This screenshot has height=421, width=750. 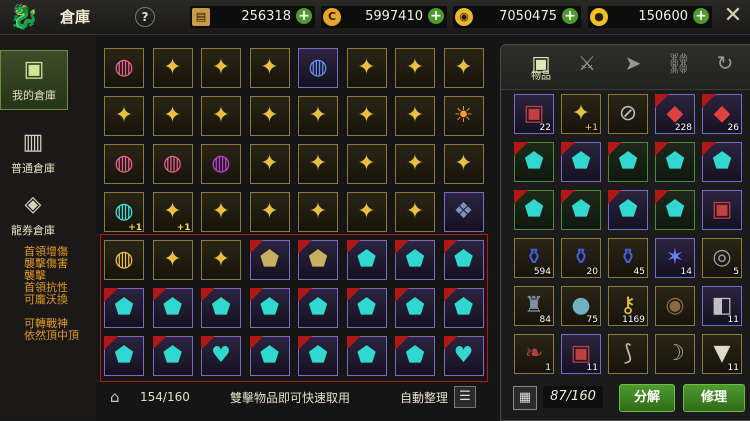 I want to click on tab-normal-storage: ▥ 普通倉庫, so click(x=33, y=153).